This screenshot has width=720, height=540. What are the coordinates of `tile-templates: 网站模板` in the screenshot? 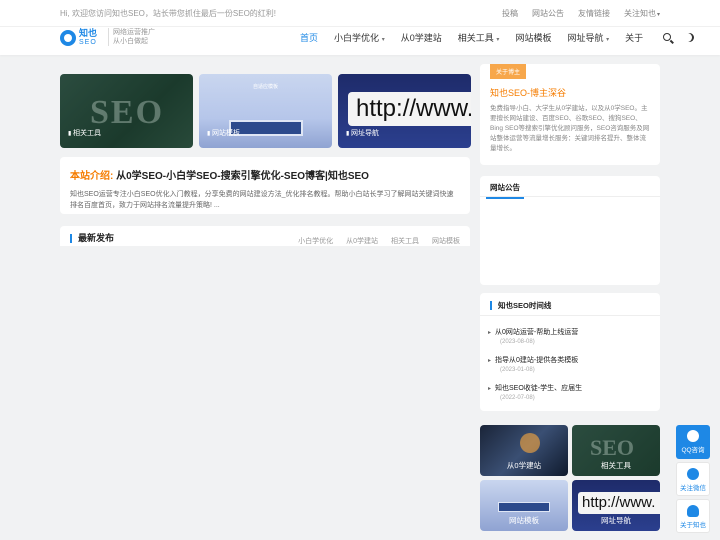 It's located at (524, 505).